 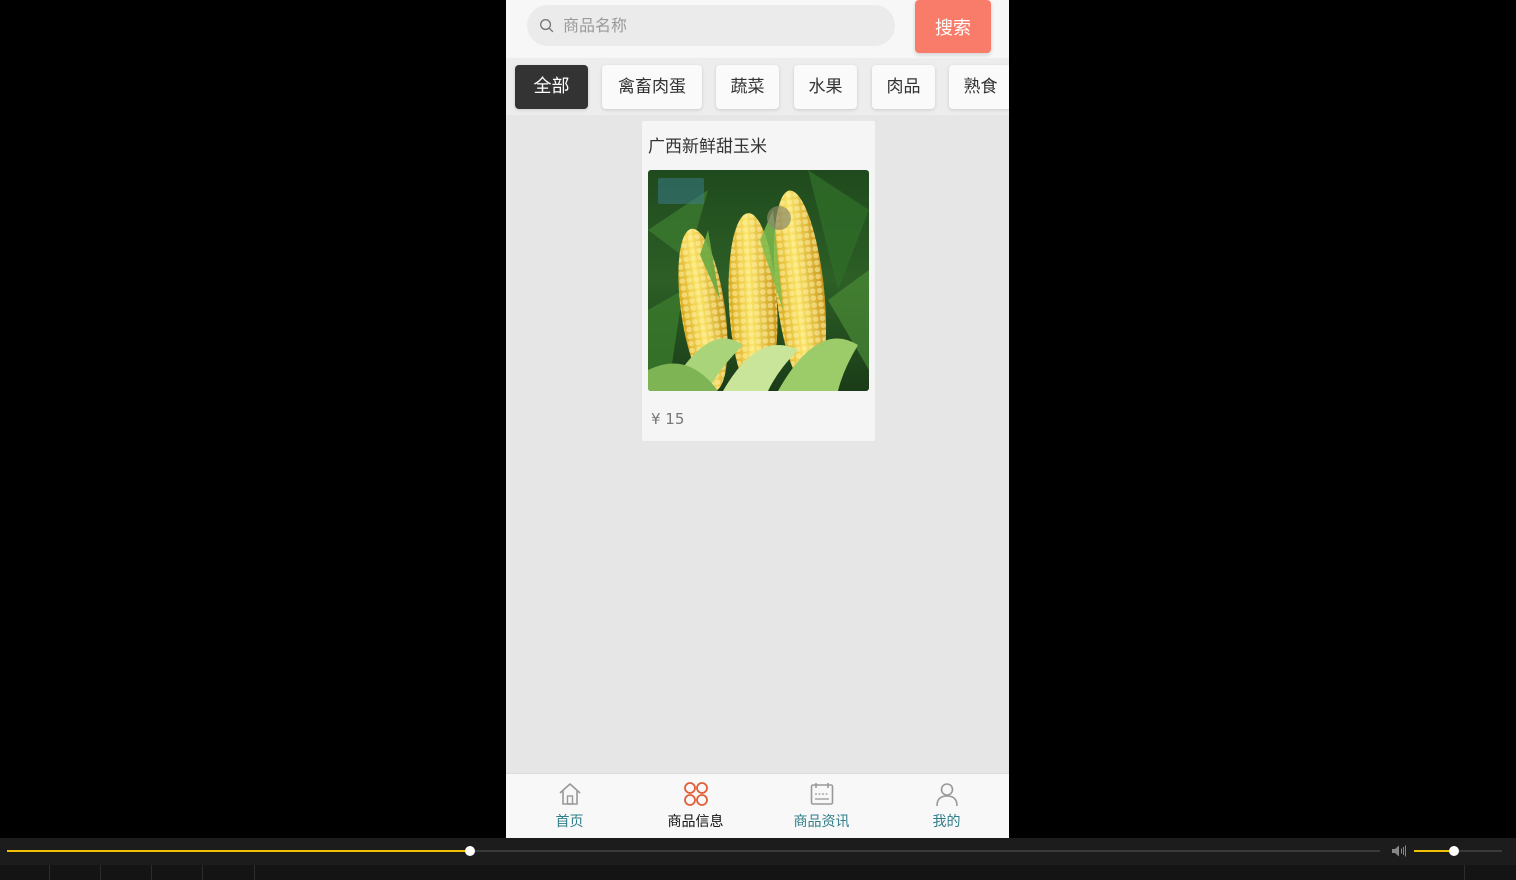 What do you see at coordinates (652, 87) in the screenshot?
I see `category-tab-poultry-meat-eggs: 禽畜肉蛋` at bounding box center [652, 87].